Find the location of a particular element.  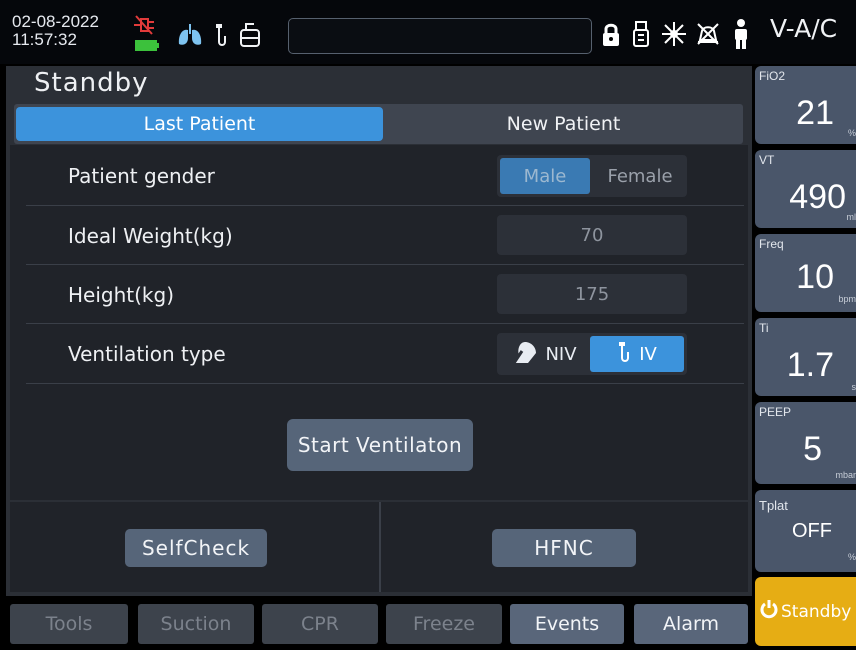

param-unit: s is located at coordinates (853, 387).